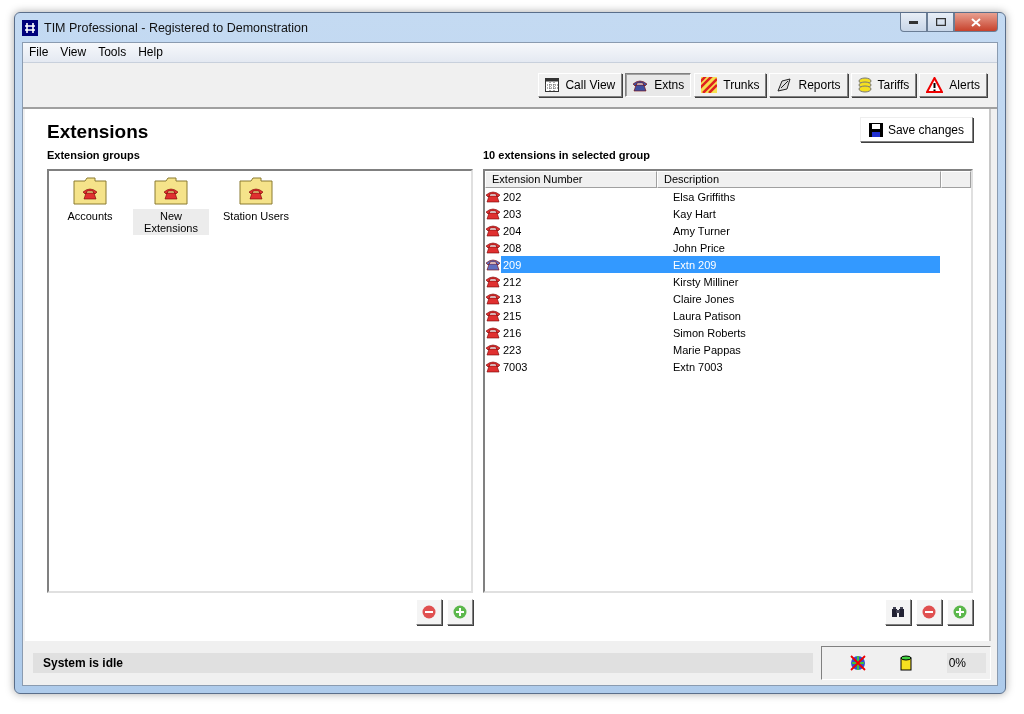 Image resolution: width=1024 pixels, height=714 pixels. I want to click on toolbar-button: Call View, so click(580, 85).